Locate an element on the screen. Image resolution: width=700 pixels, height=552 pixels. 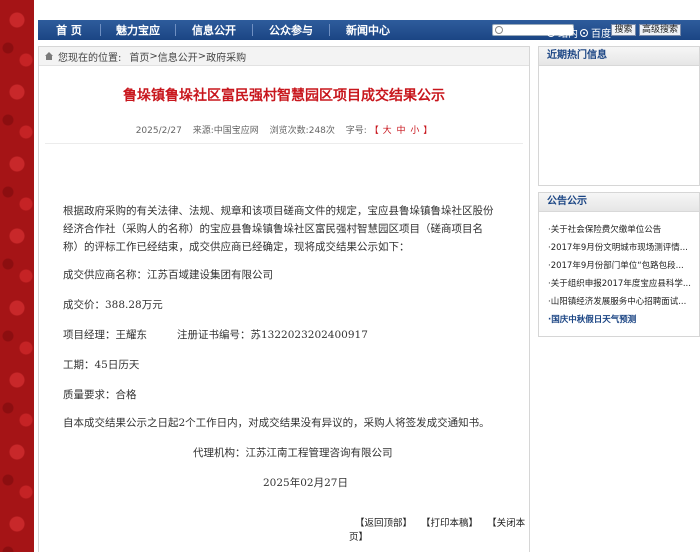
nav-item-news-center: 新闻中心 is located at coordinates (368, 30).